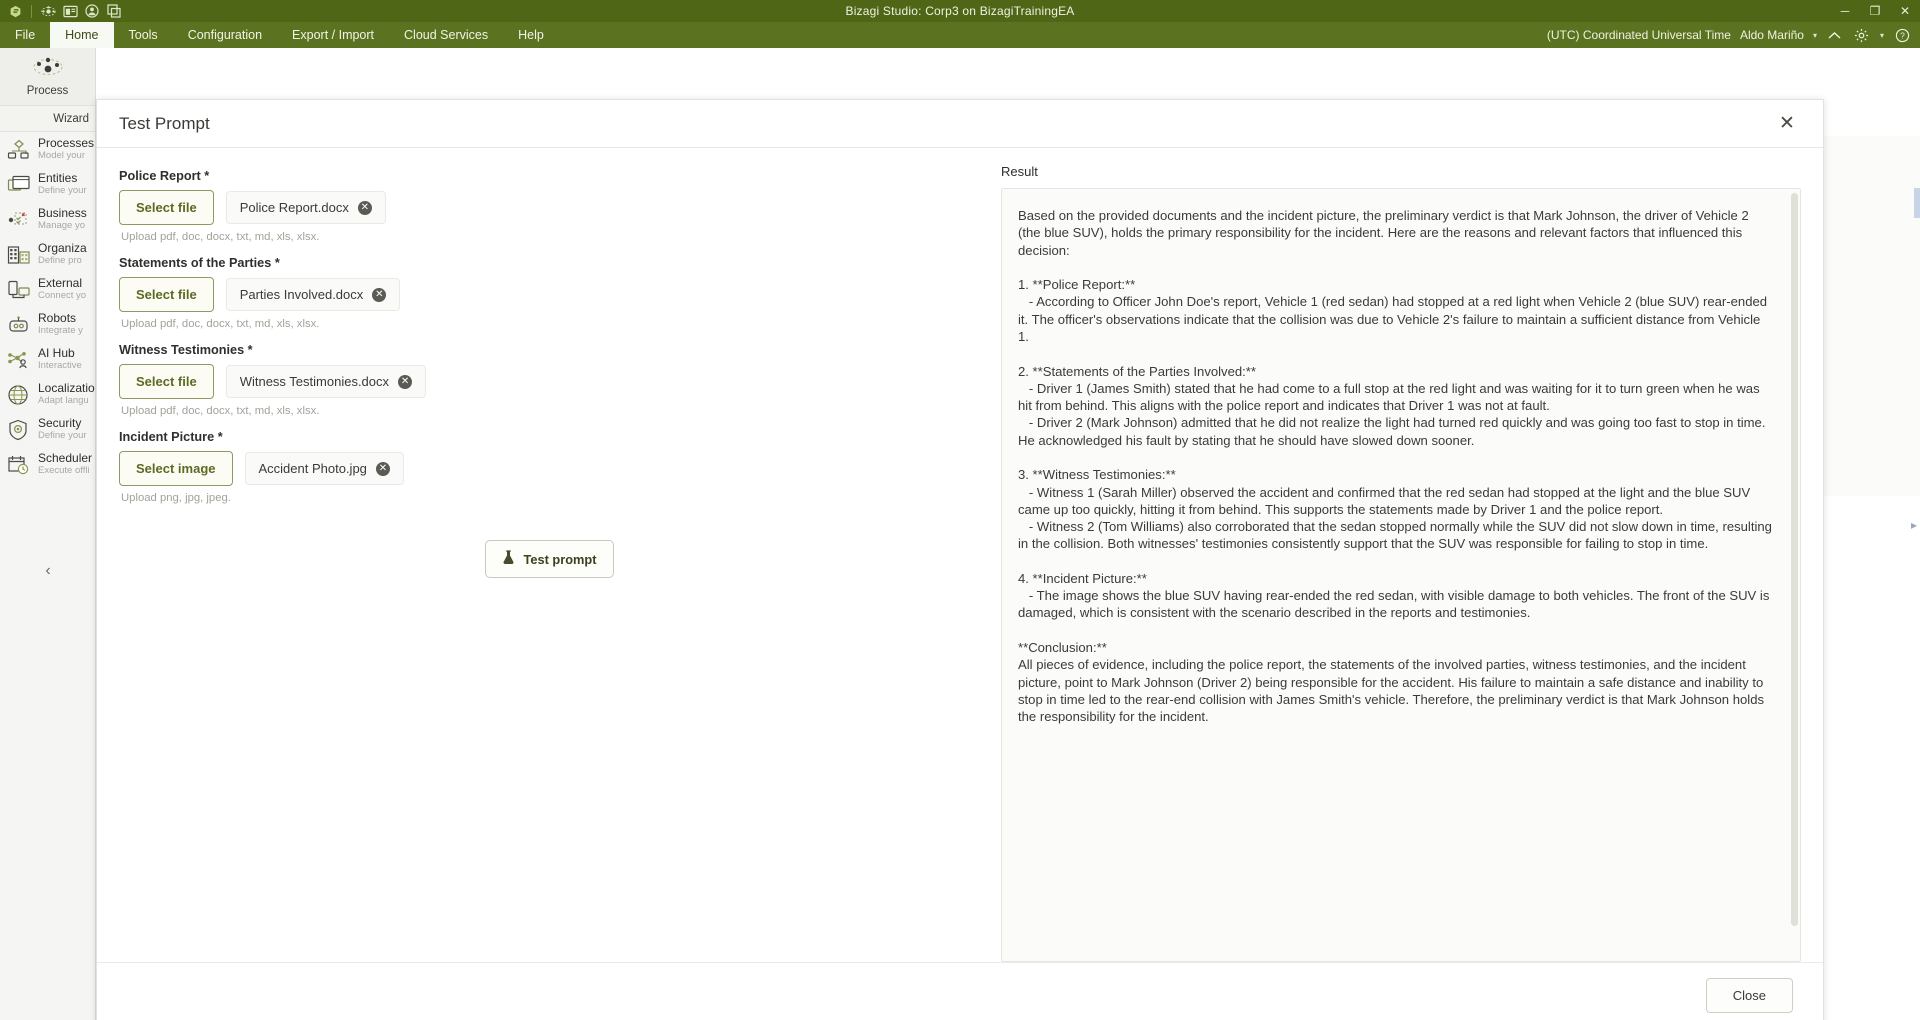 This screenshot has height=1020, width=1920. What do you see at coordinates (324, 468) in the screenshot?
I see `file-chip-incident-picture: Accident Photo.jpg ✕` at bounding box center [324, 468].